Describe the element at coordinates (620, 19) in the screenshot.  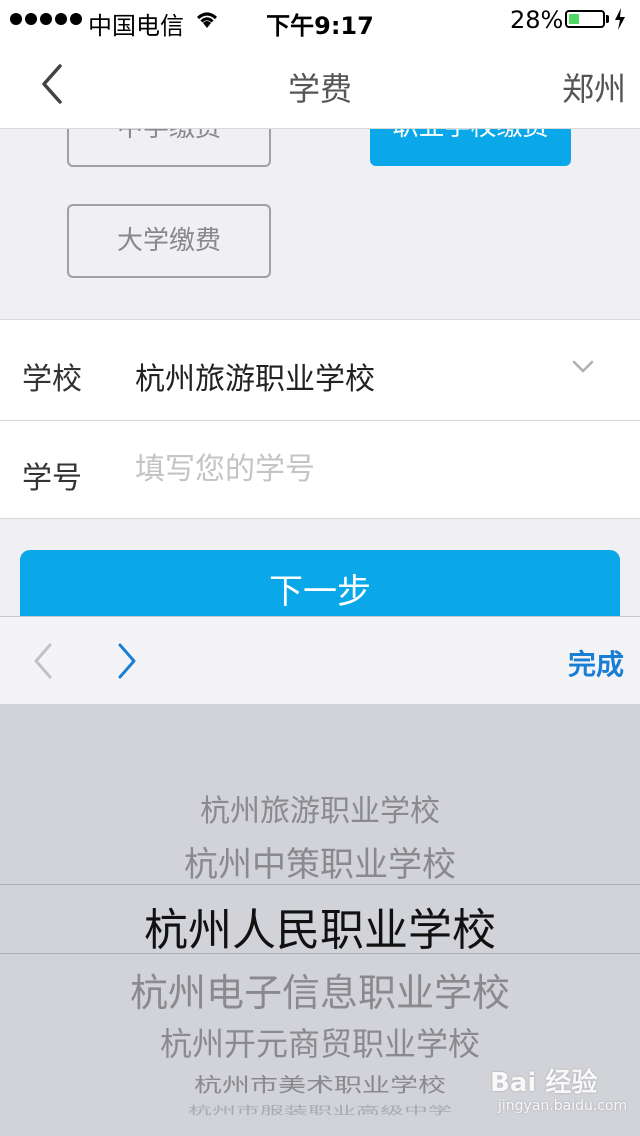
I see `charging-bolt-icon` at that location.